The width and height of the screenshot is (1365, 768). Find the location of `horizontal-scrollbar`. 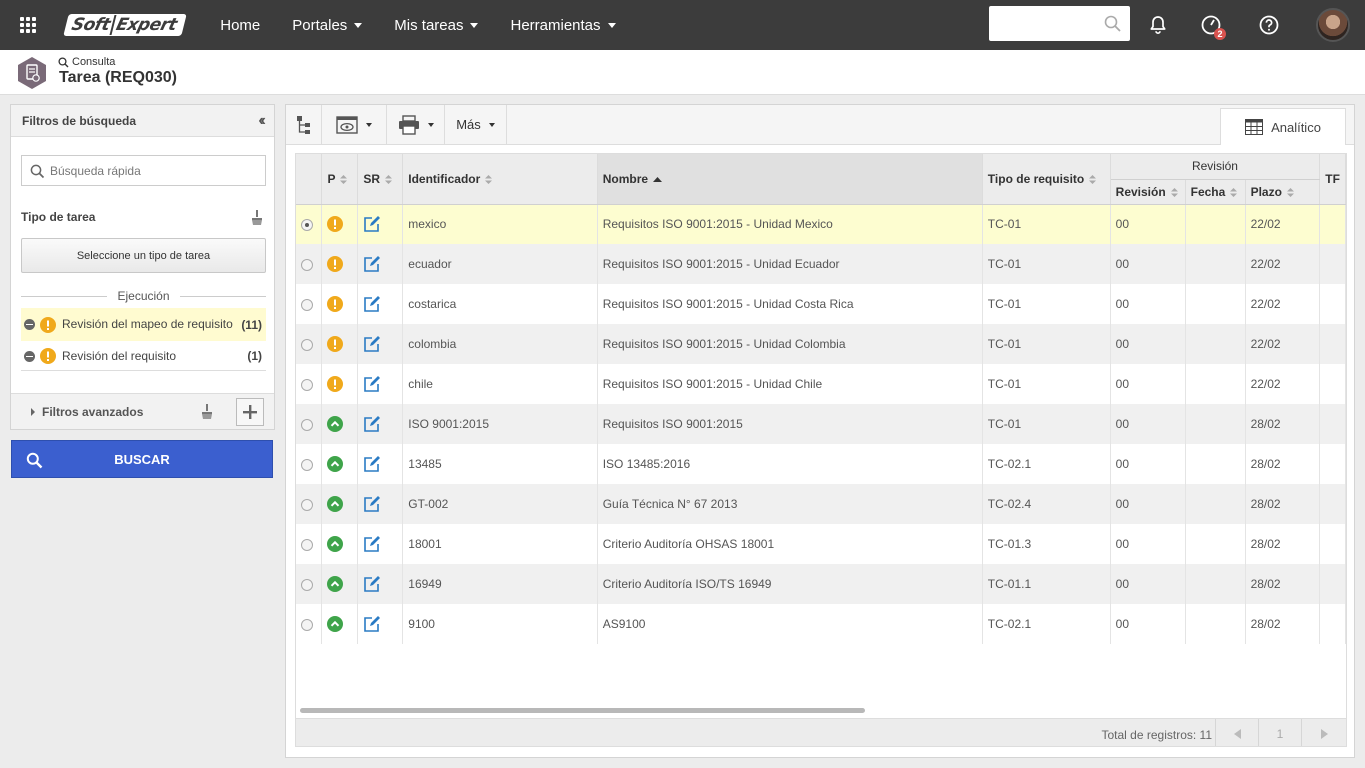

horizontal-scrollbar is located at coordinates (582, 710).